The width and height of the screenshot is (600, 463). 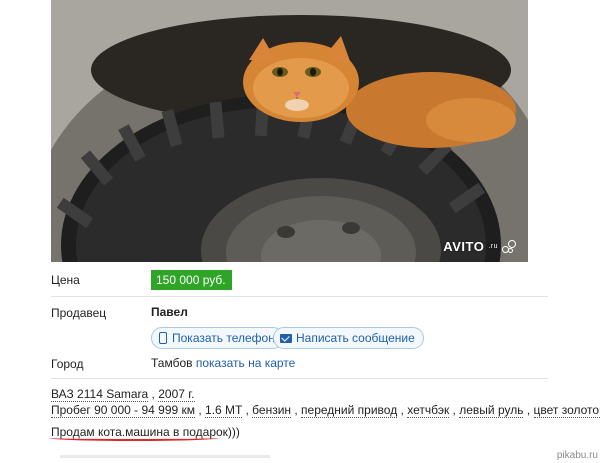 What do you see at coordinates (349, 410) in the screenshot?
I see `car-drive: передний привод` at bounding box center [349, 410].